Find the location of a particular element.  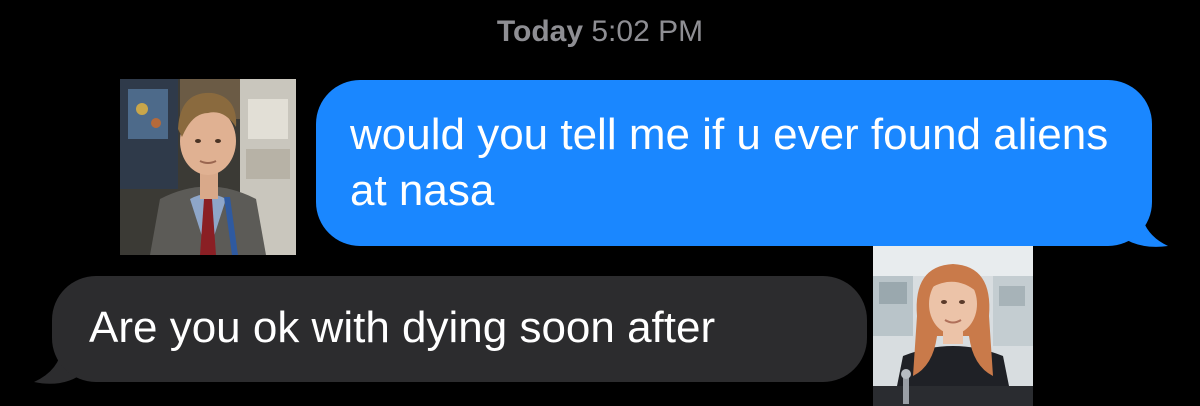

timestamp-day: Today is located at coordinates (540, 31).